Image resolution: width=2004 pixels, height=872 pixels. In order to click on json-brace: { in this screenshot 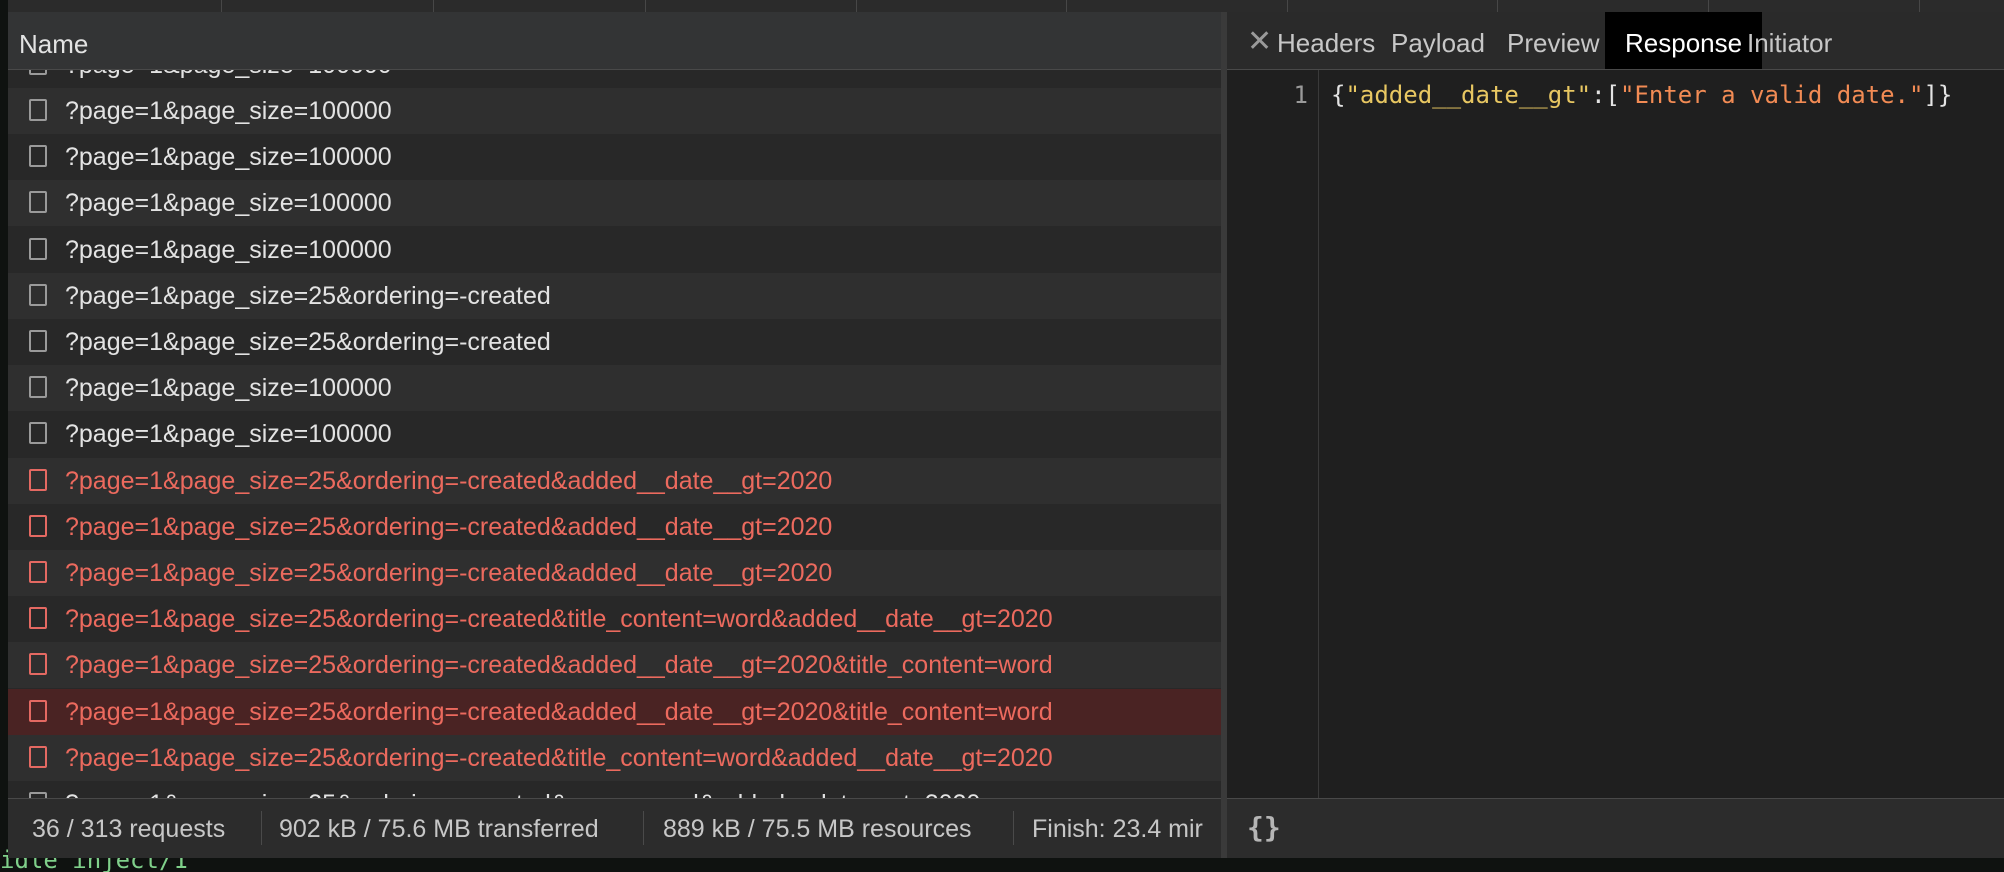, I will do `click(1338, 95)`.